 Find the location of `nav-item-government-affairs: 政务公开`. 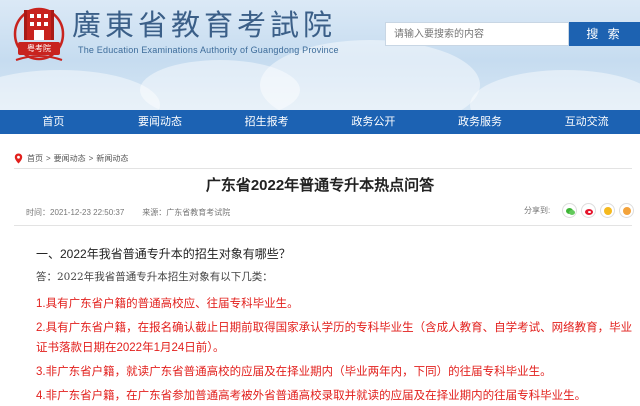

nav-item-government-affairs: 政务公开 is located at coordinates (373, 122).